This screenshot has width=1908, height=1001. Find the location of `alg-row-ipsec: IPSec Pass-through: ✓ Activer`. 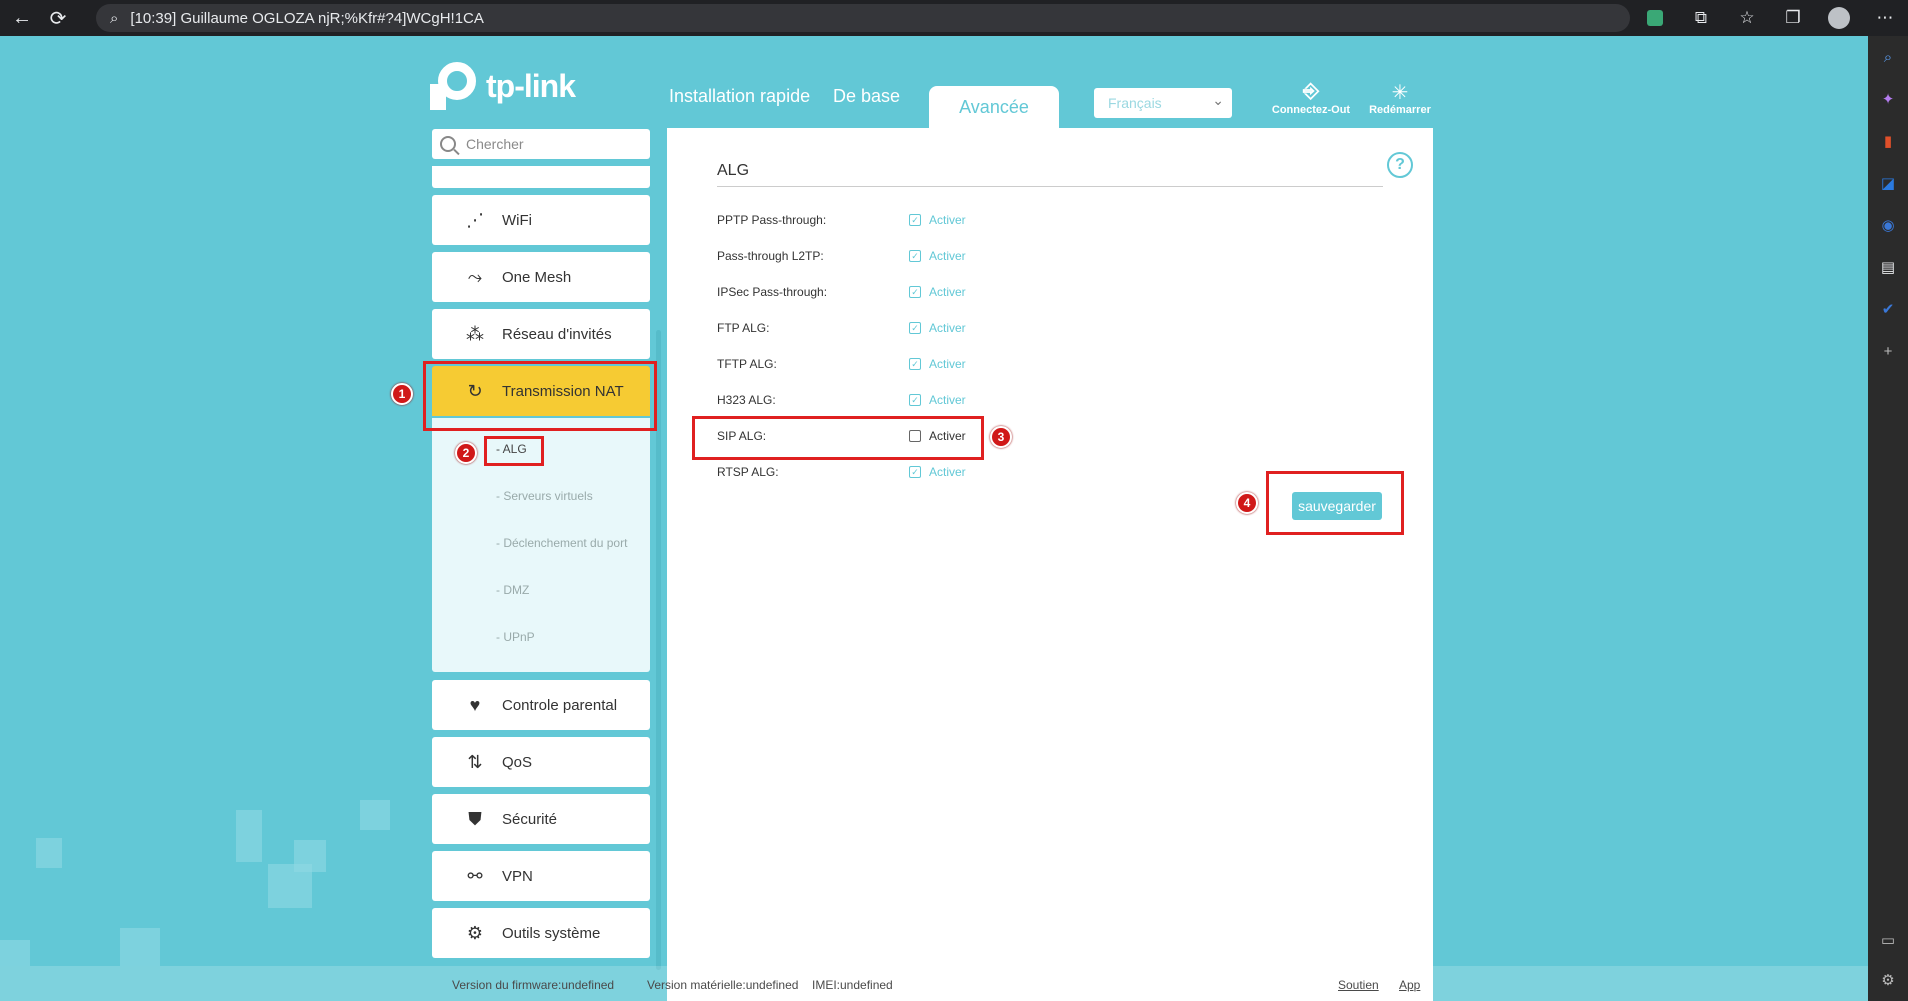

alg-row-ipsec: IPSec Pass-through: ✓ Activer is located at coordinates (841, 292).